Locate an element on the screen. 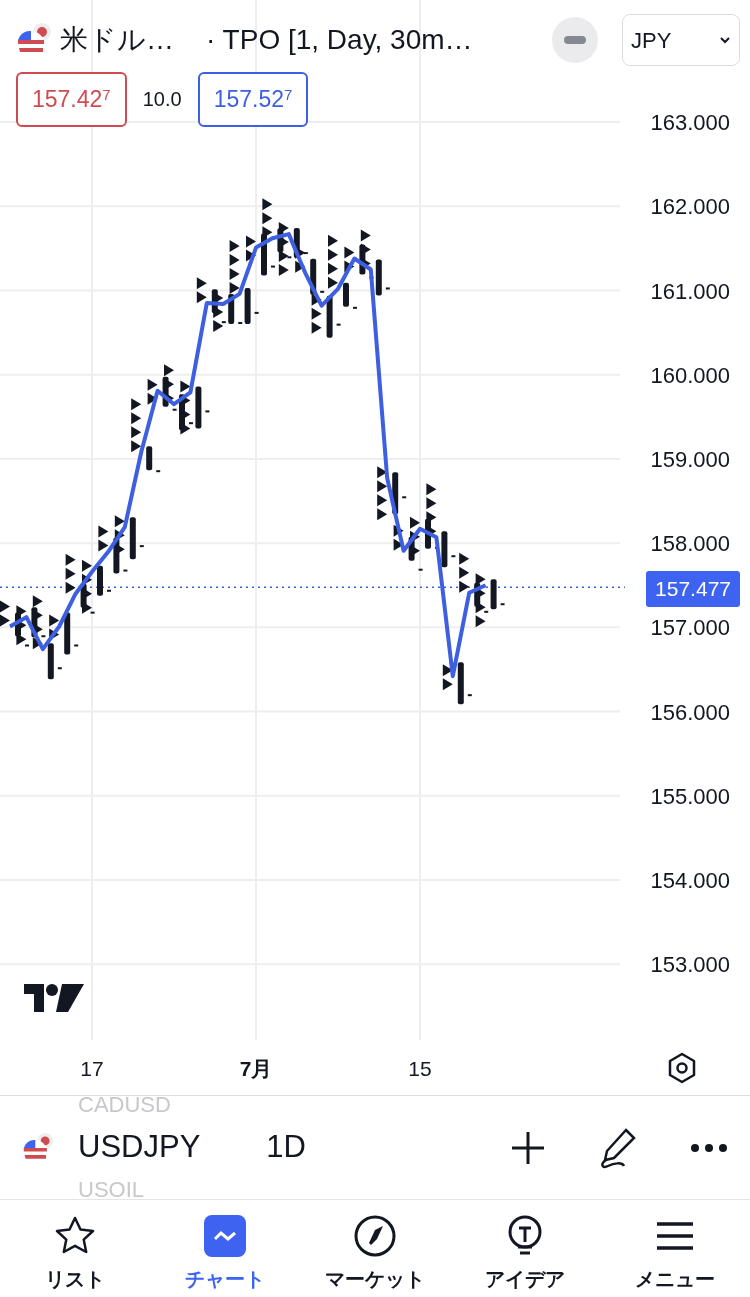 The width and height of the screenshot is (750, 1297). axis-label: 17 is located at coordinates (92, 1068).